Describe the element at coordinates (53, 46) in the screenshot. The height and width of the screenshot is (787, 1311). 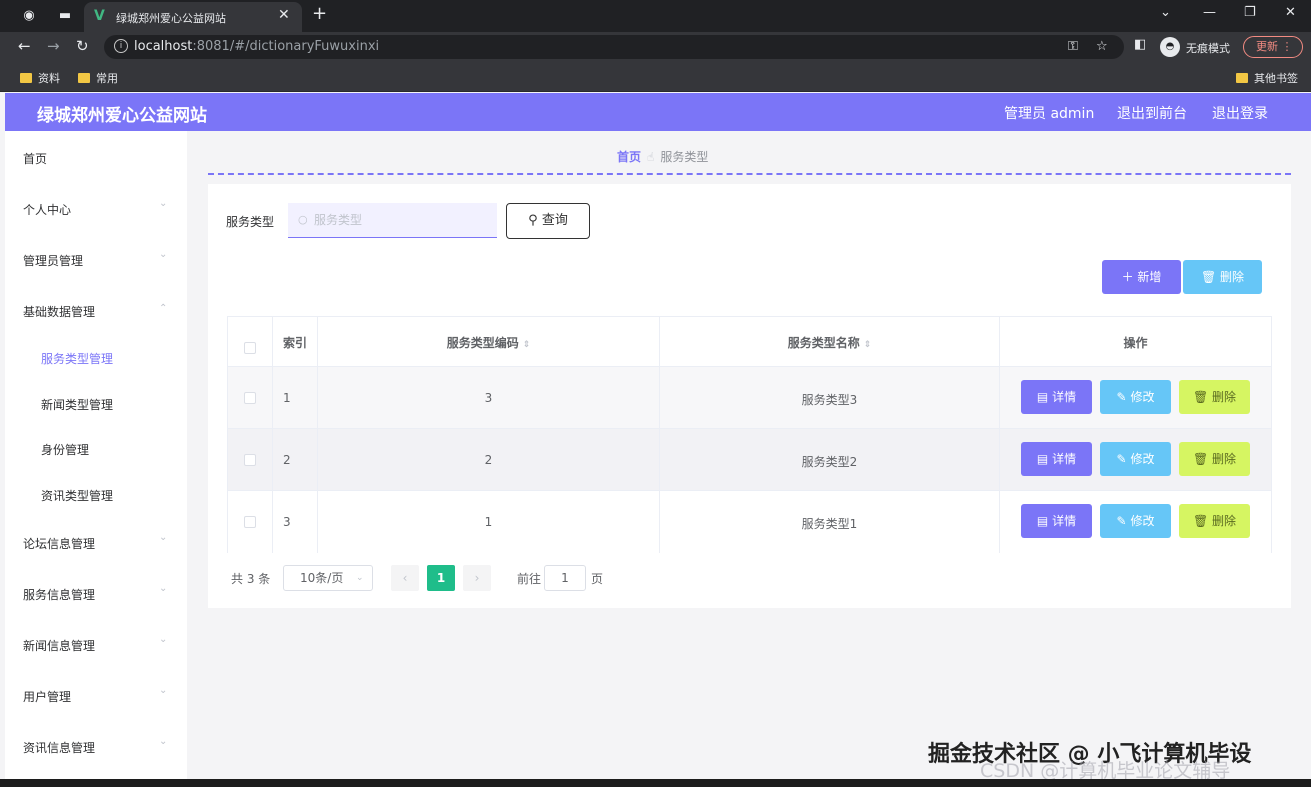
I see `forward-icon: →` at that location.